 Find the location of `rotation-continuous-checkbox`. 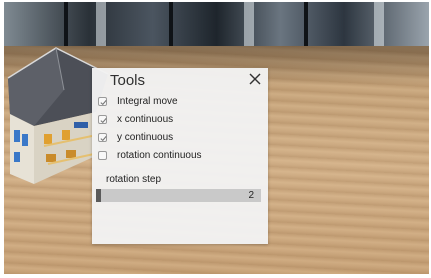

rotation-continuous-checkbox is located at coordinates (102, 155).